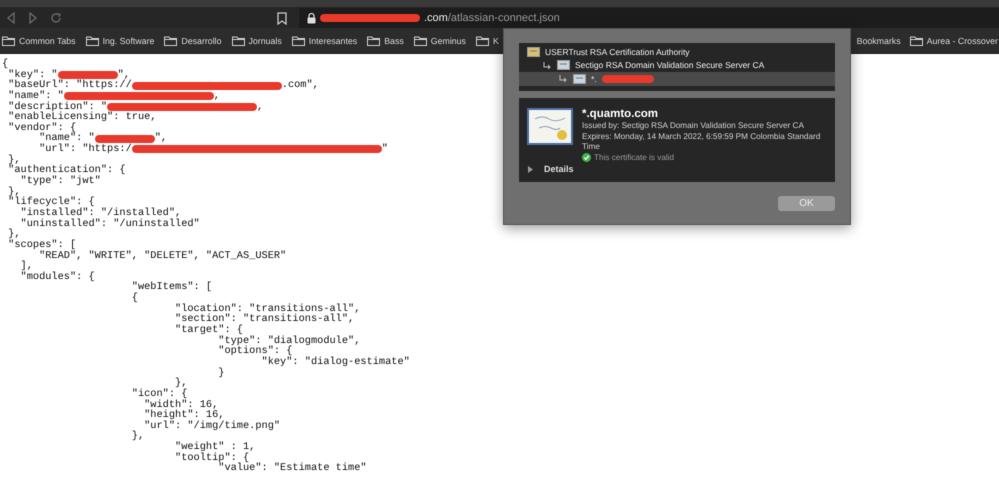 Image resolution: width=999 pixels, height=477 pixels. I want to click on code-text: "section": "transitions-all",, so click(264, 320).